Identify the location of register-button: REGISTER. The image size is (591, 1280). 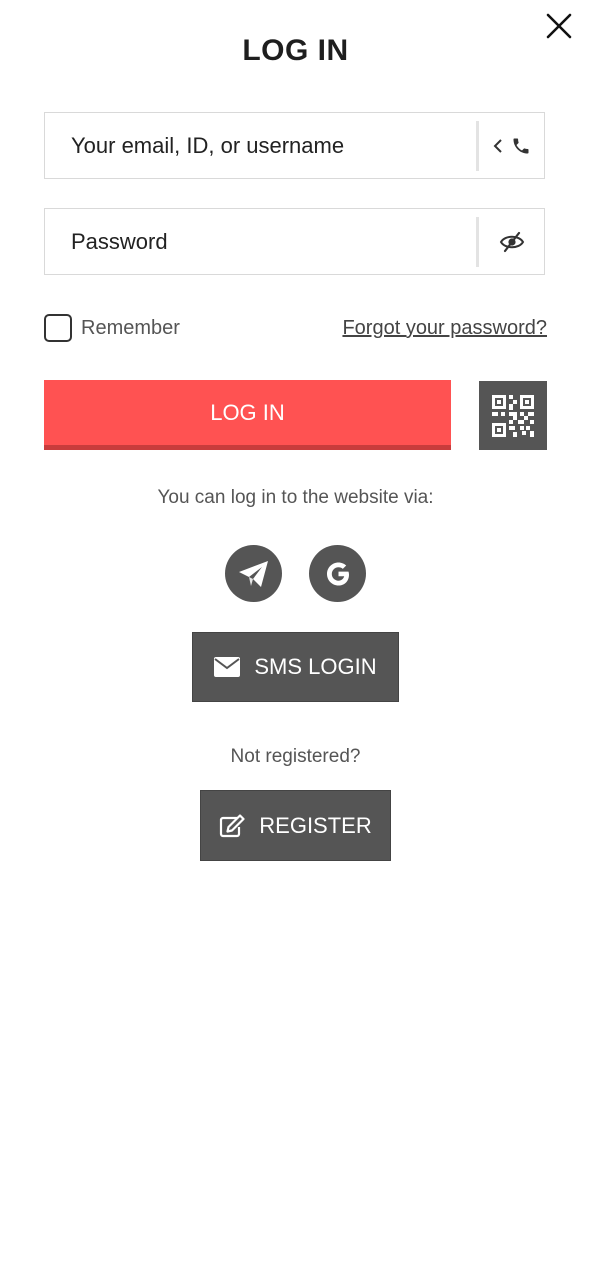
(295, 825).